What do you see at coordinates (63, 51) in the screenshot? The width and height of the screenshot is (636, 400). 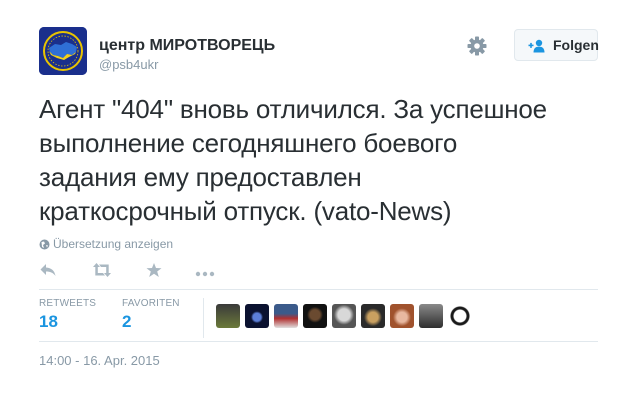 I see `avatar` at bounding box center [63, 51].